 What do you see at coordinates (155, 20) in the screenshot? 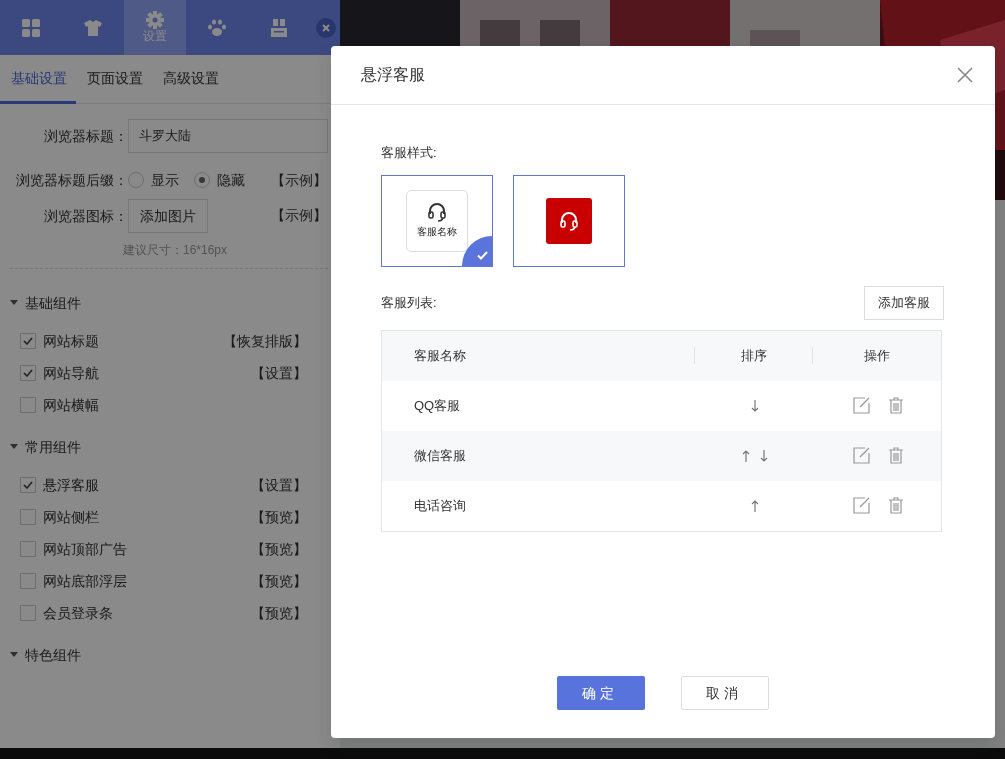
I see `gear-icon` at bounding box center [155, 20].